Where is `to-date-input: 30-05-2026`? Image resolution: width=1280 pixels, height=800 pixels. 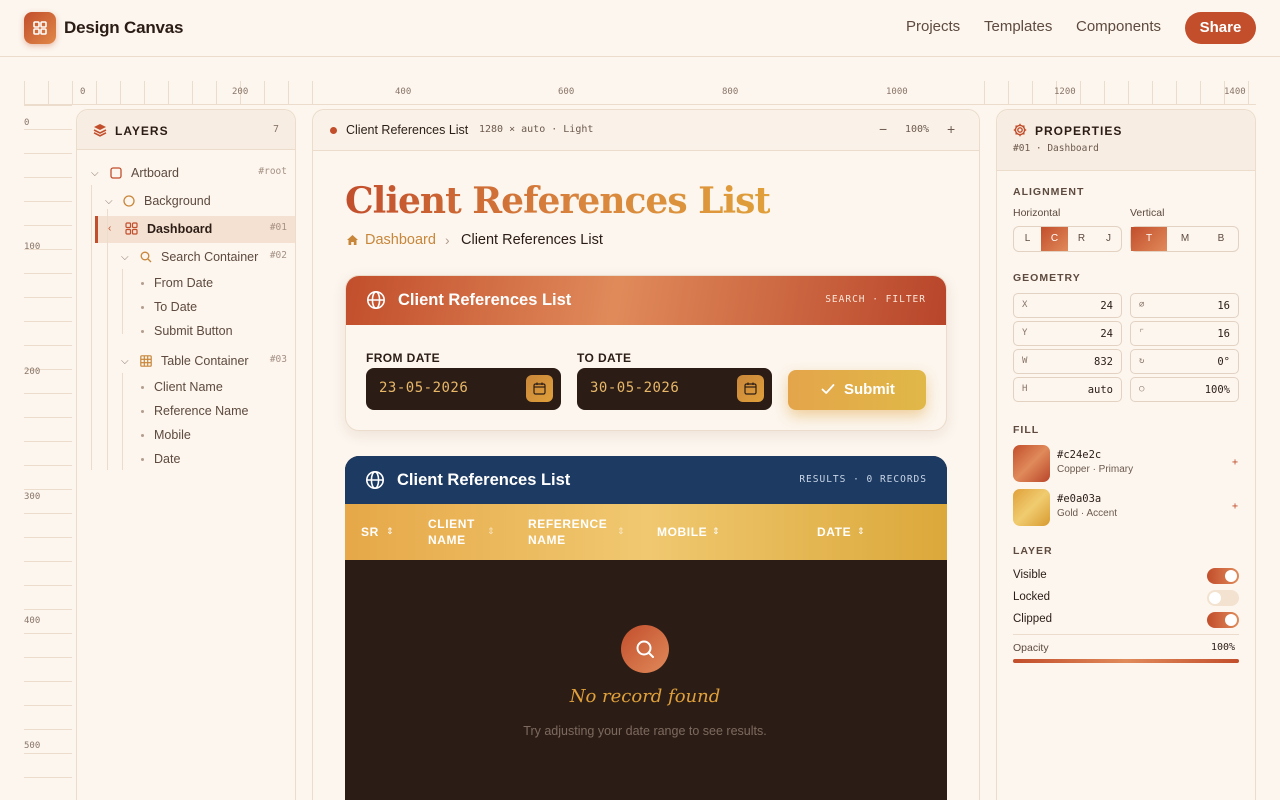 to-date-input: 30-05-2026 is located at coordinates (674, 389).